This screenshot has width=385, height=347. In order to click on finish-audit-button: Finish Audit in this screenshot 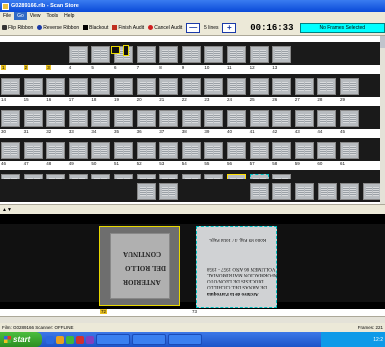, I will do `click(128, 28)`.